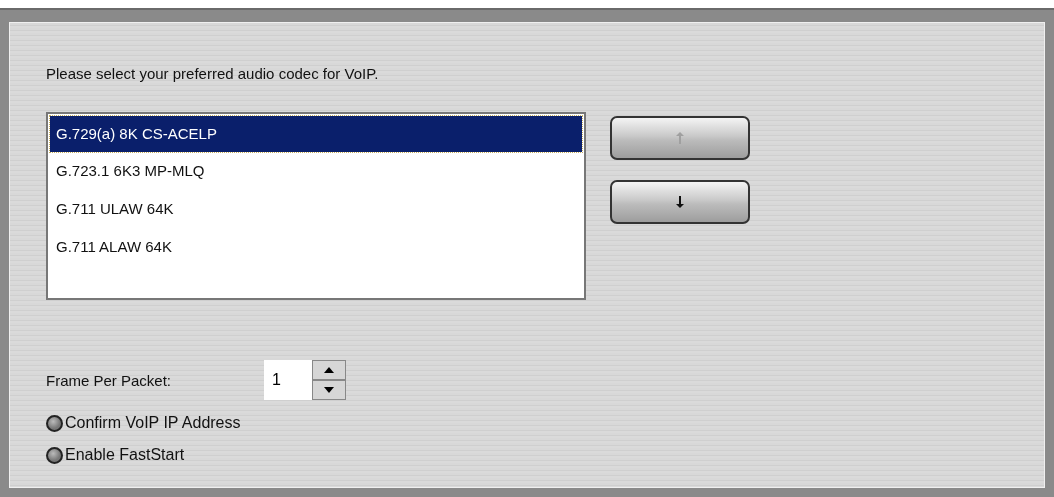 Image resolution: width=1054 pixels, height=497 pixels. Describe the element at coordinates (316, 209) in the screenshot. I see `codec-list-item: G.711 ULAW 64K` at that location.